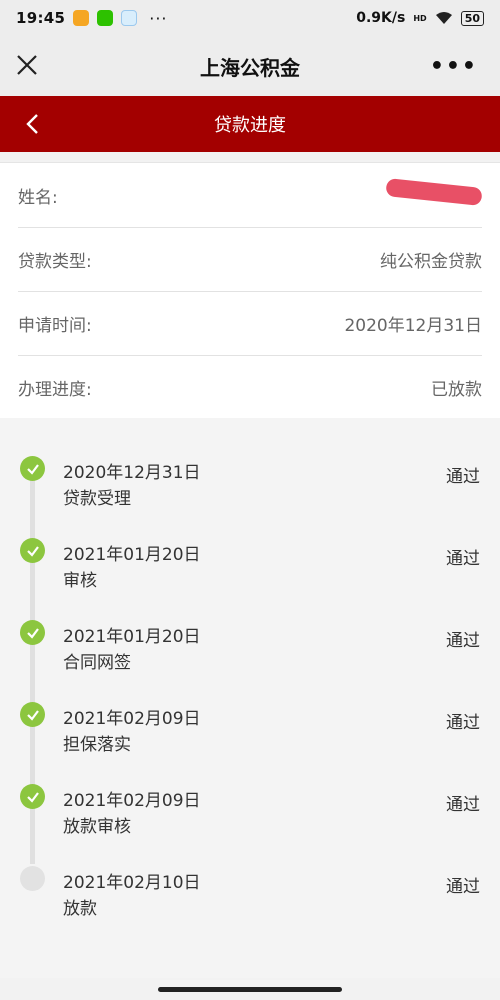  I want to click on status-bar: 19:45 ··· 0.9K/s HD 50, so click(250, 18).